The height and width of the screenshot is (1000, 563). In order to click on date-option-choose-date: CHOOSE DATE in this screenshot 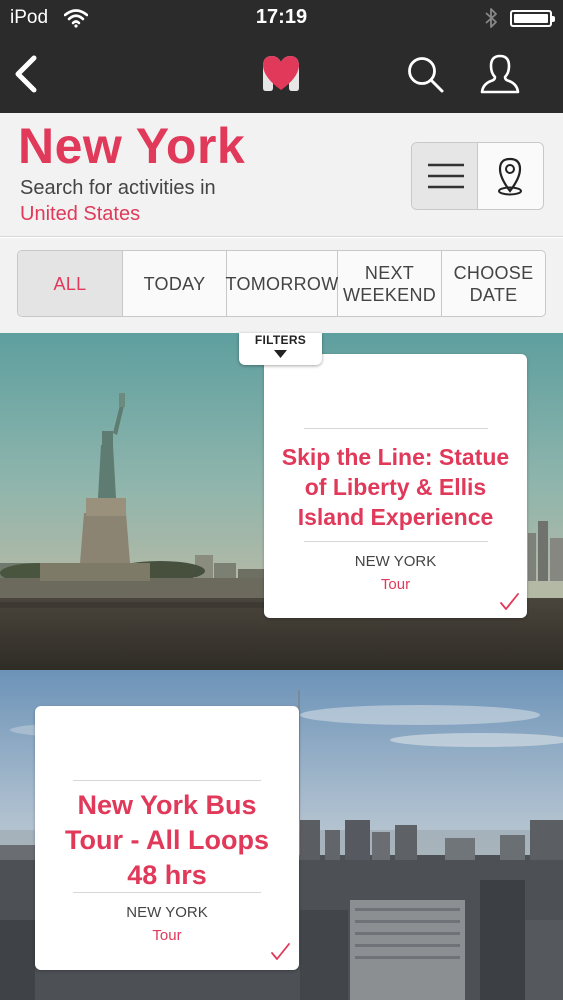, I will do `click(493, 283)`.